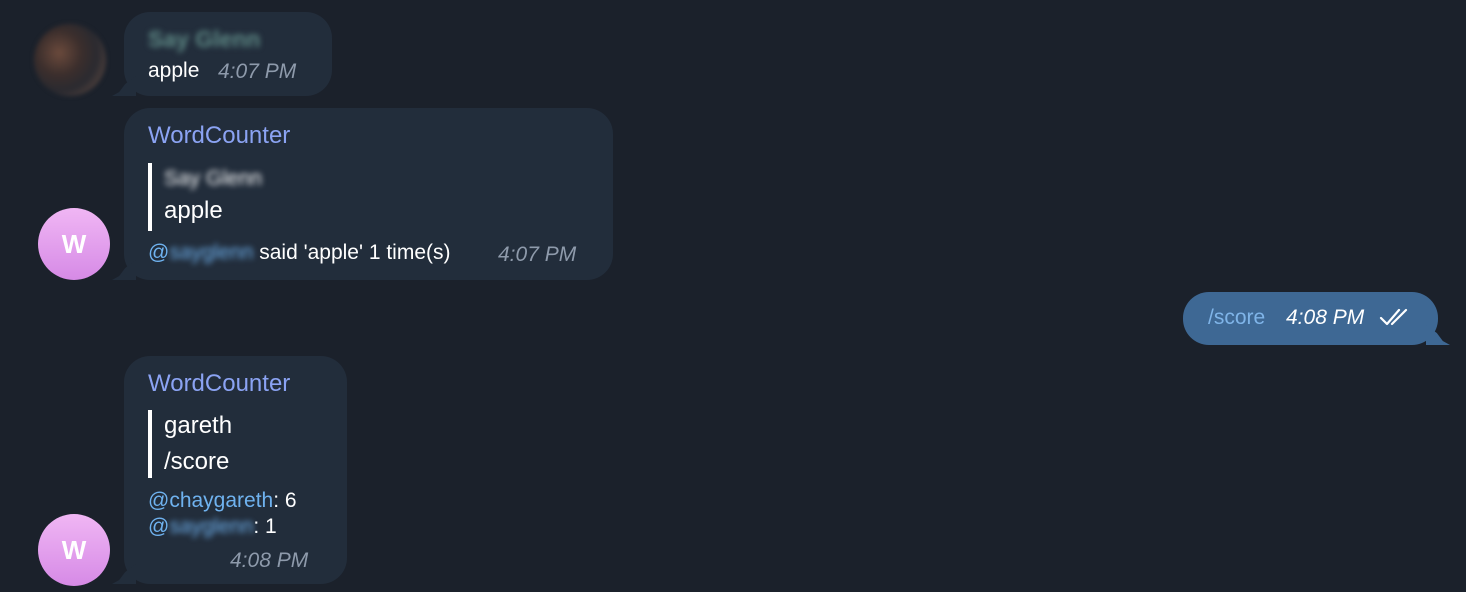 The image size is (1466, 592). I want to click on score-value: : 1, so click(265, 526).